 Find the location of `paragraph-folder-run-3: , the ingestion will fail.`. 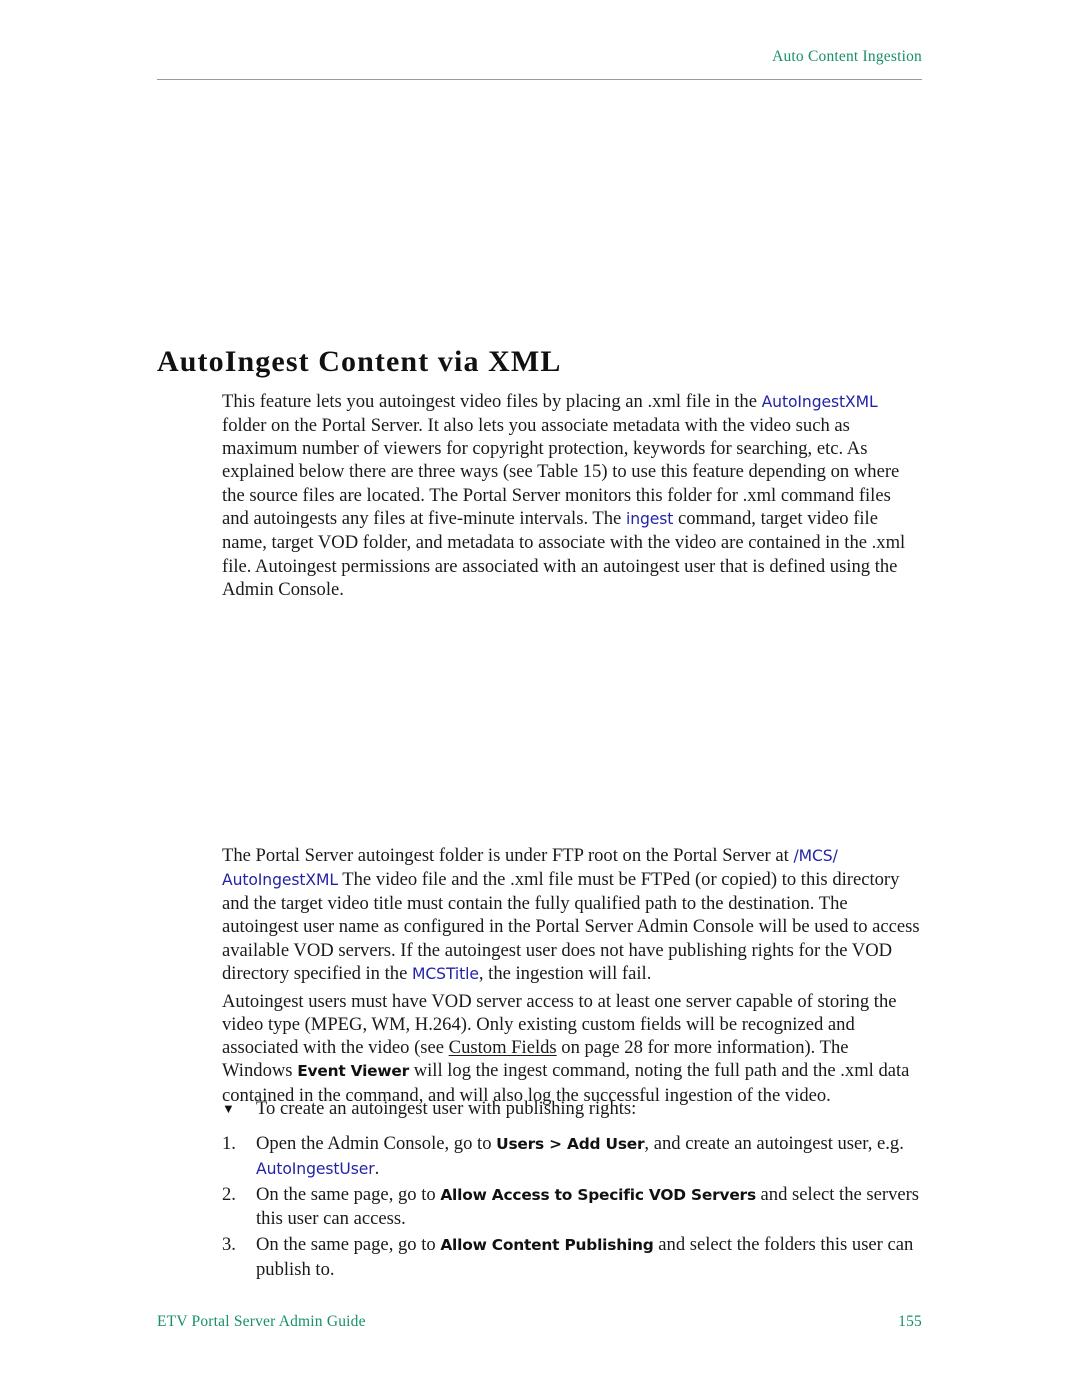

paragraph-folder-run-3: , the ingestion will fail. is located at coordinates (565, 974).